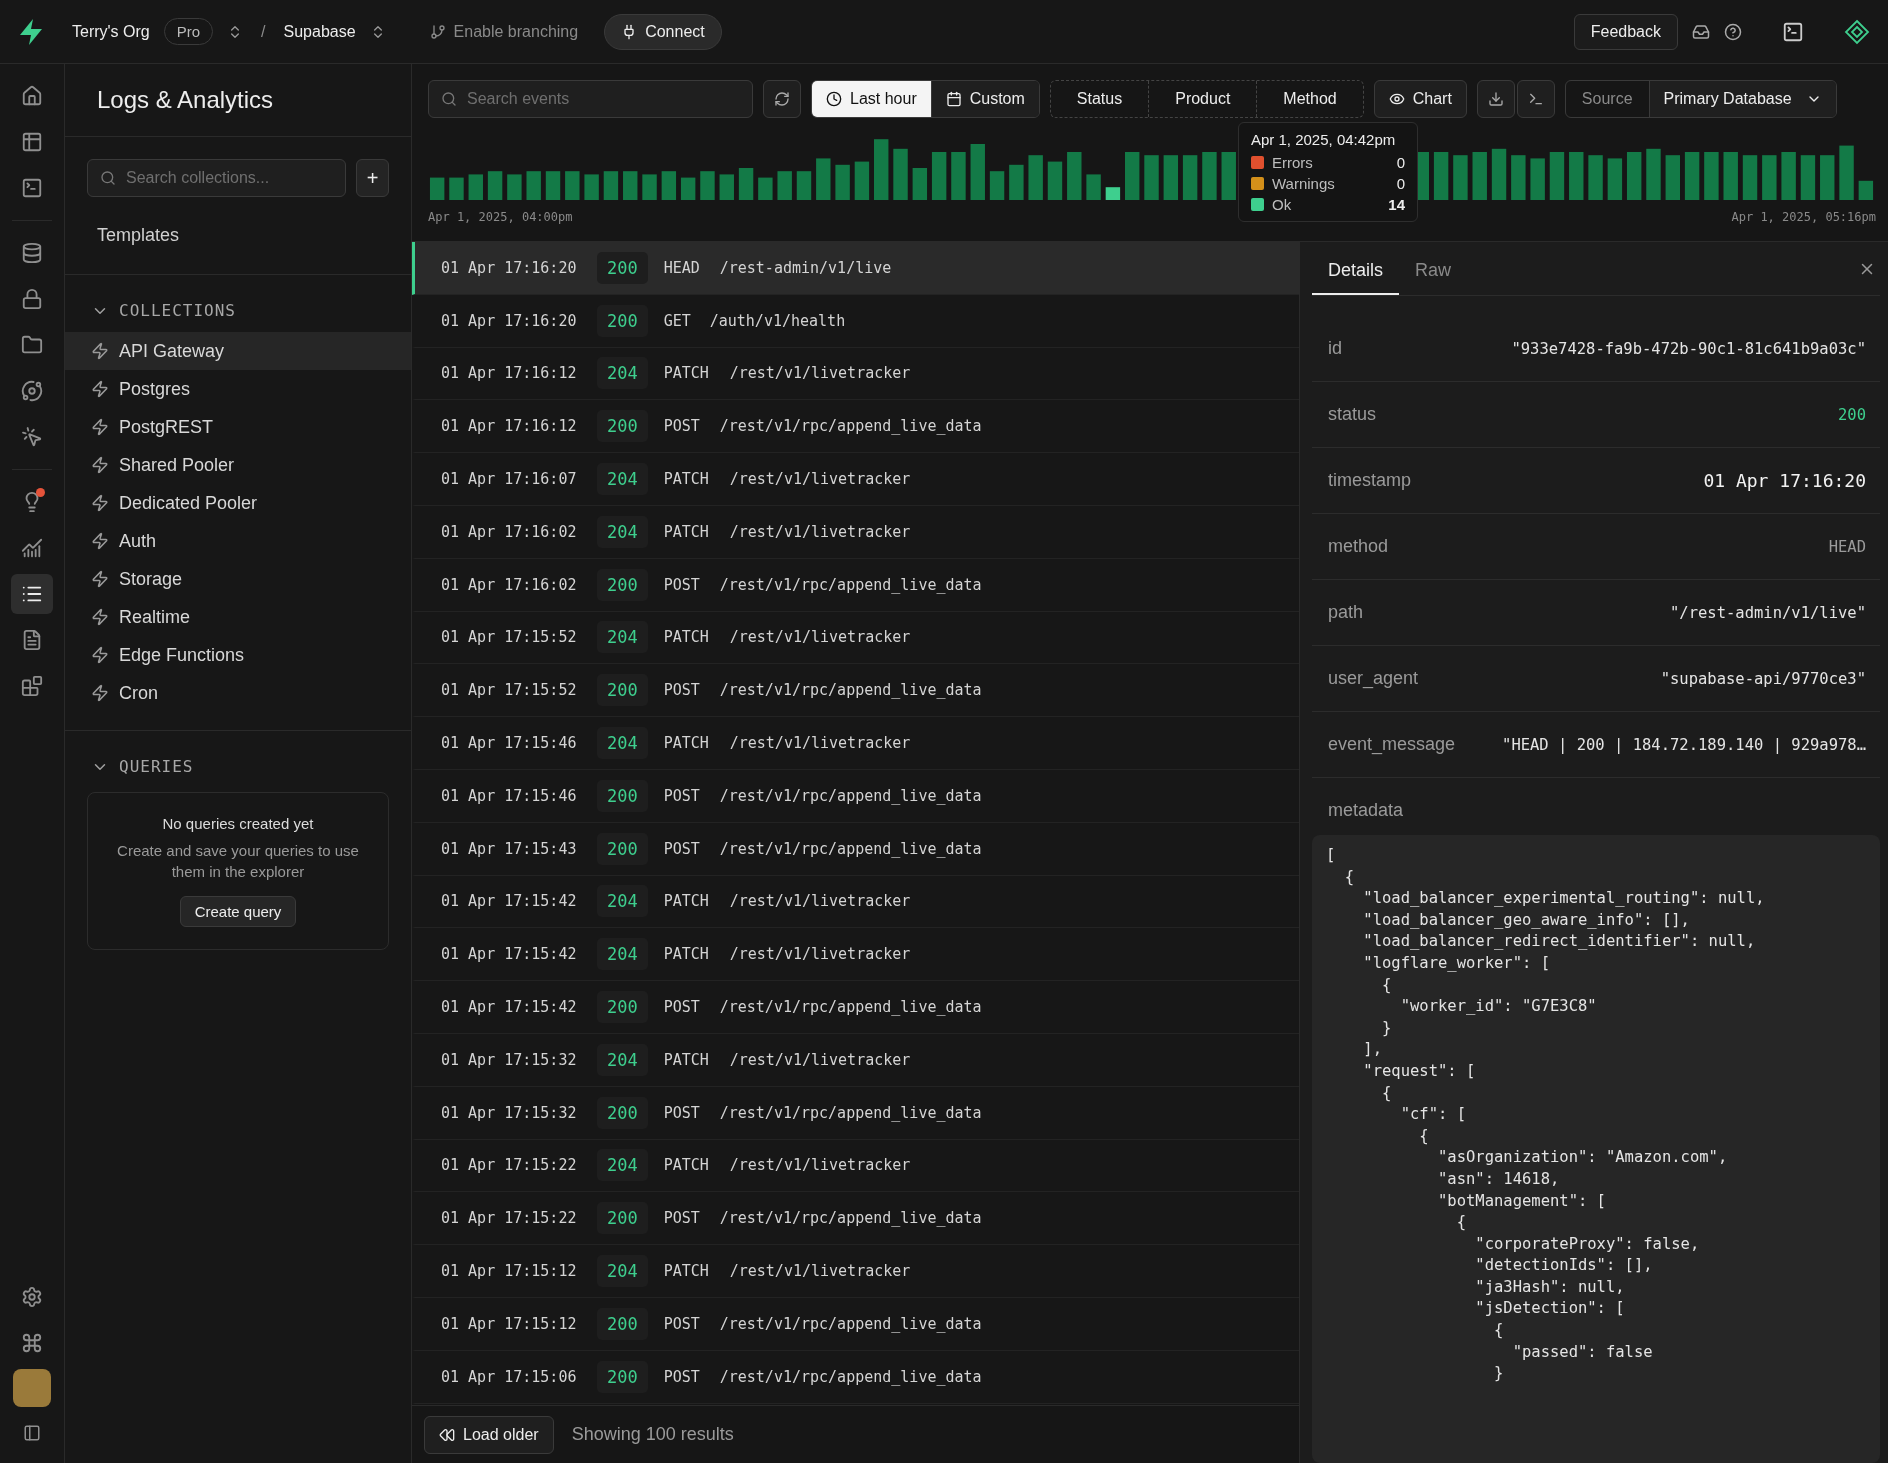 The width and height of the screenshot is (1888, 1463). I want to click on collection-label: Storage, so click(151, 579).